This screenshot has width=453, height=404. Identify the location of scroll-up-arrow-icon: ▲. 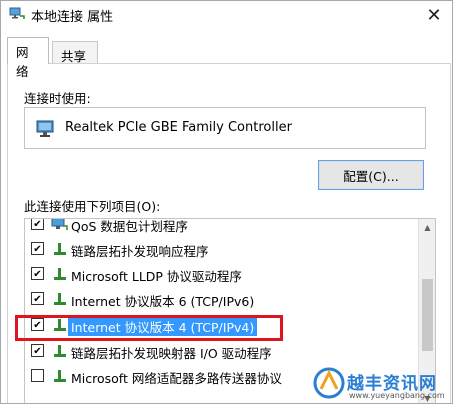
(427, 227).